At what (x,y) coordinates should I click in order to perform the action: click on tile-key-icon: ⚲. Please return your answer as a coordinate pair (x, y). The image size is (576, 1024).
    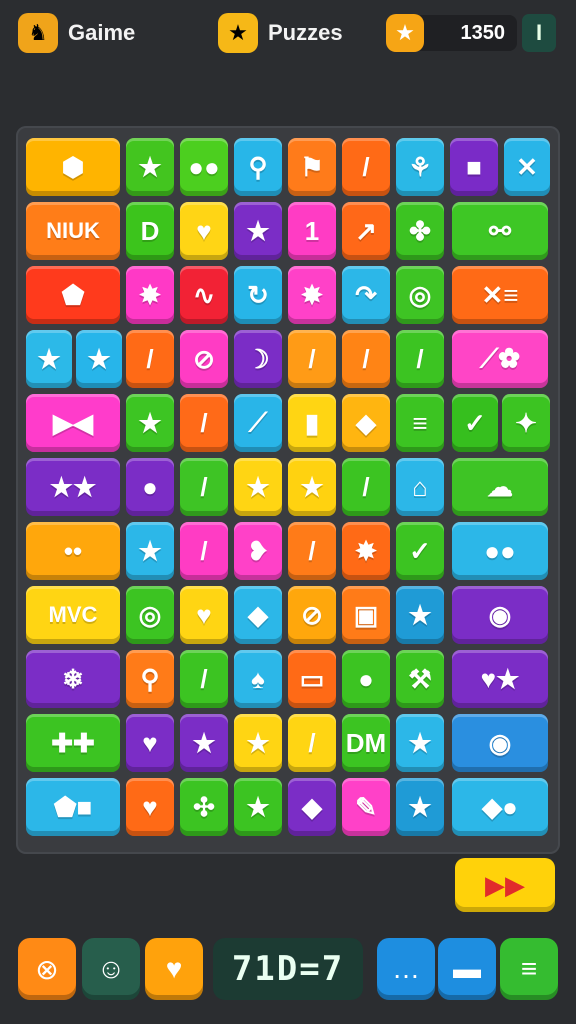
    Looking at the image, I should click on (150, 679).